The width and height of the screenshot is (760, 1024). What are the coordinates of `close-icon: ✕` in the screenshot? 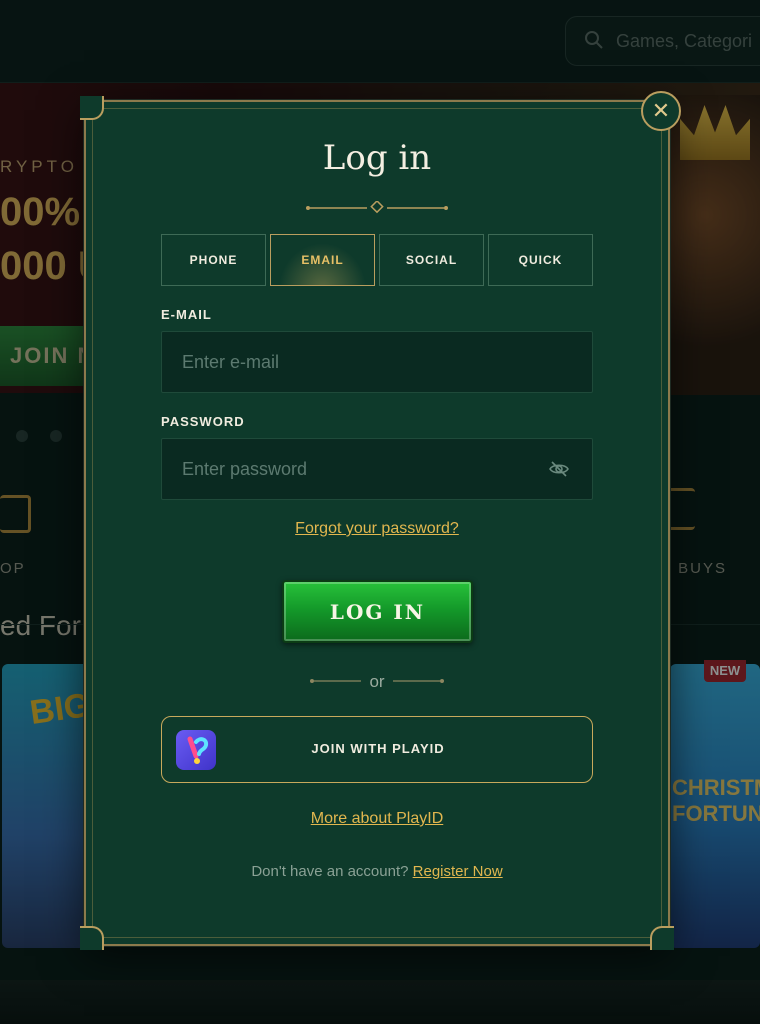 It's located at (661, 110).